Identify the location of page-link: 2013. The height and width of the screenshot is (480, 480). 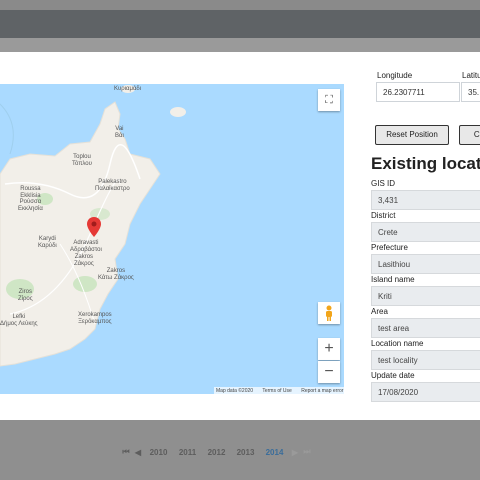
(245, 452).